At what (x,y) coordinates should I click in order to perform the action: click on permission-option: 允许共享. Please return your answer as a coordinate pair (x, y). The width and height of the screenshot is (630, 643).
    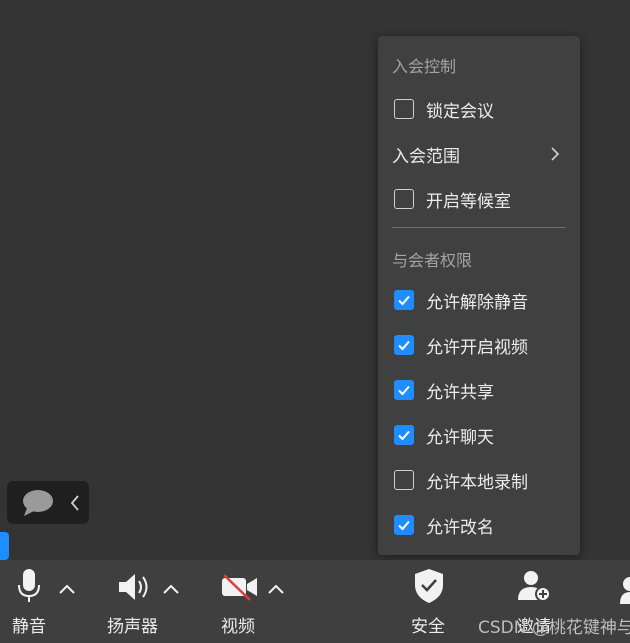
    Looking at the image, I should click on (479, 390).